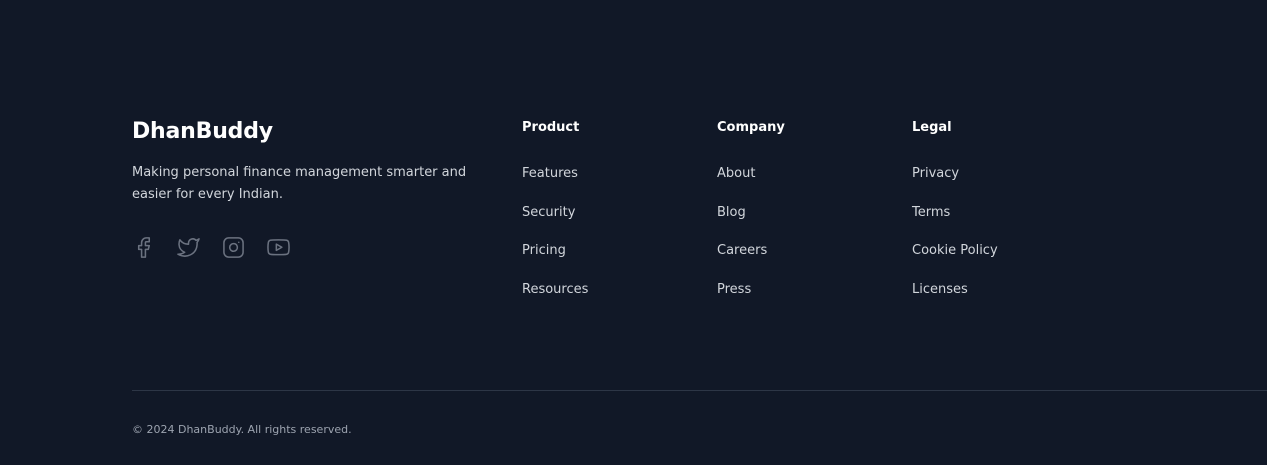  I want to click on copyright-text: © 2024 DhanBuddy. All rights reserved., so click(242, 429).